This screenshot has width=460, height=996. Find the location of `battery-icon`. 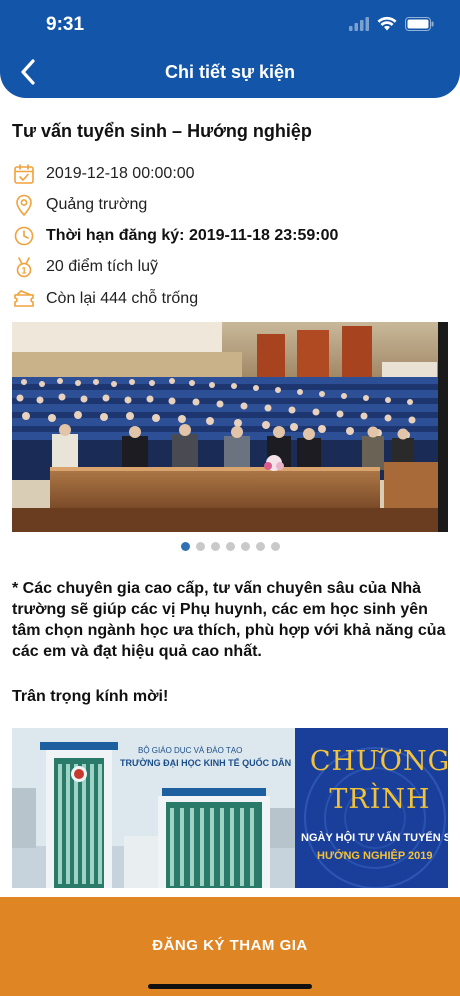

battery-icon is located at coordinates (419, 26).